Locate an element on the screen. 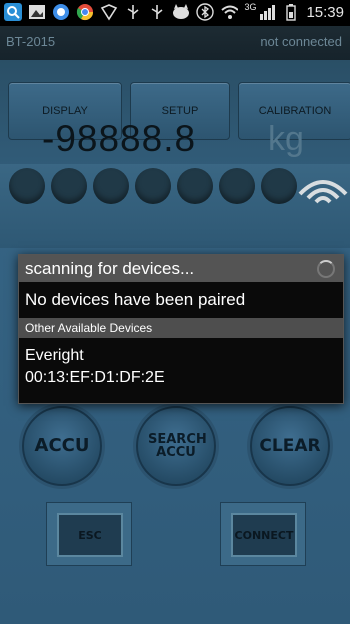 The height and width of the screenshot is (624, 350). device-list-item: Everight 00:13:EF:D1:DF:2E is located at coordinates (181, 370).